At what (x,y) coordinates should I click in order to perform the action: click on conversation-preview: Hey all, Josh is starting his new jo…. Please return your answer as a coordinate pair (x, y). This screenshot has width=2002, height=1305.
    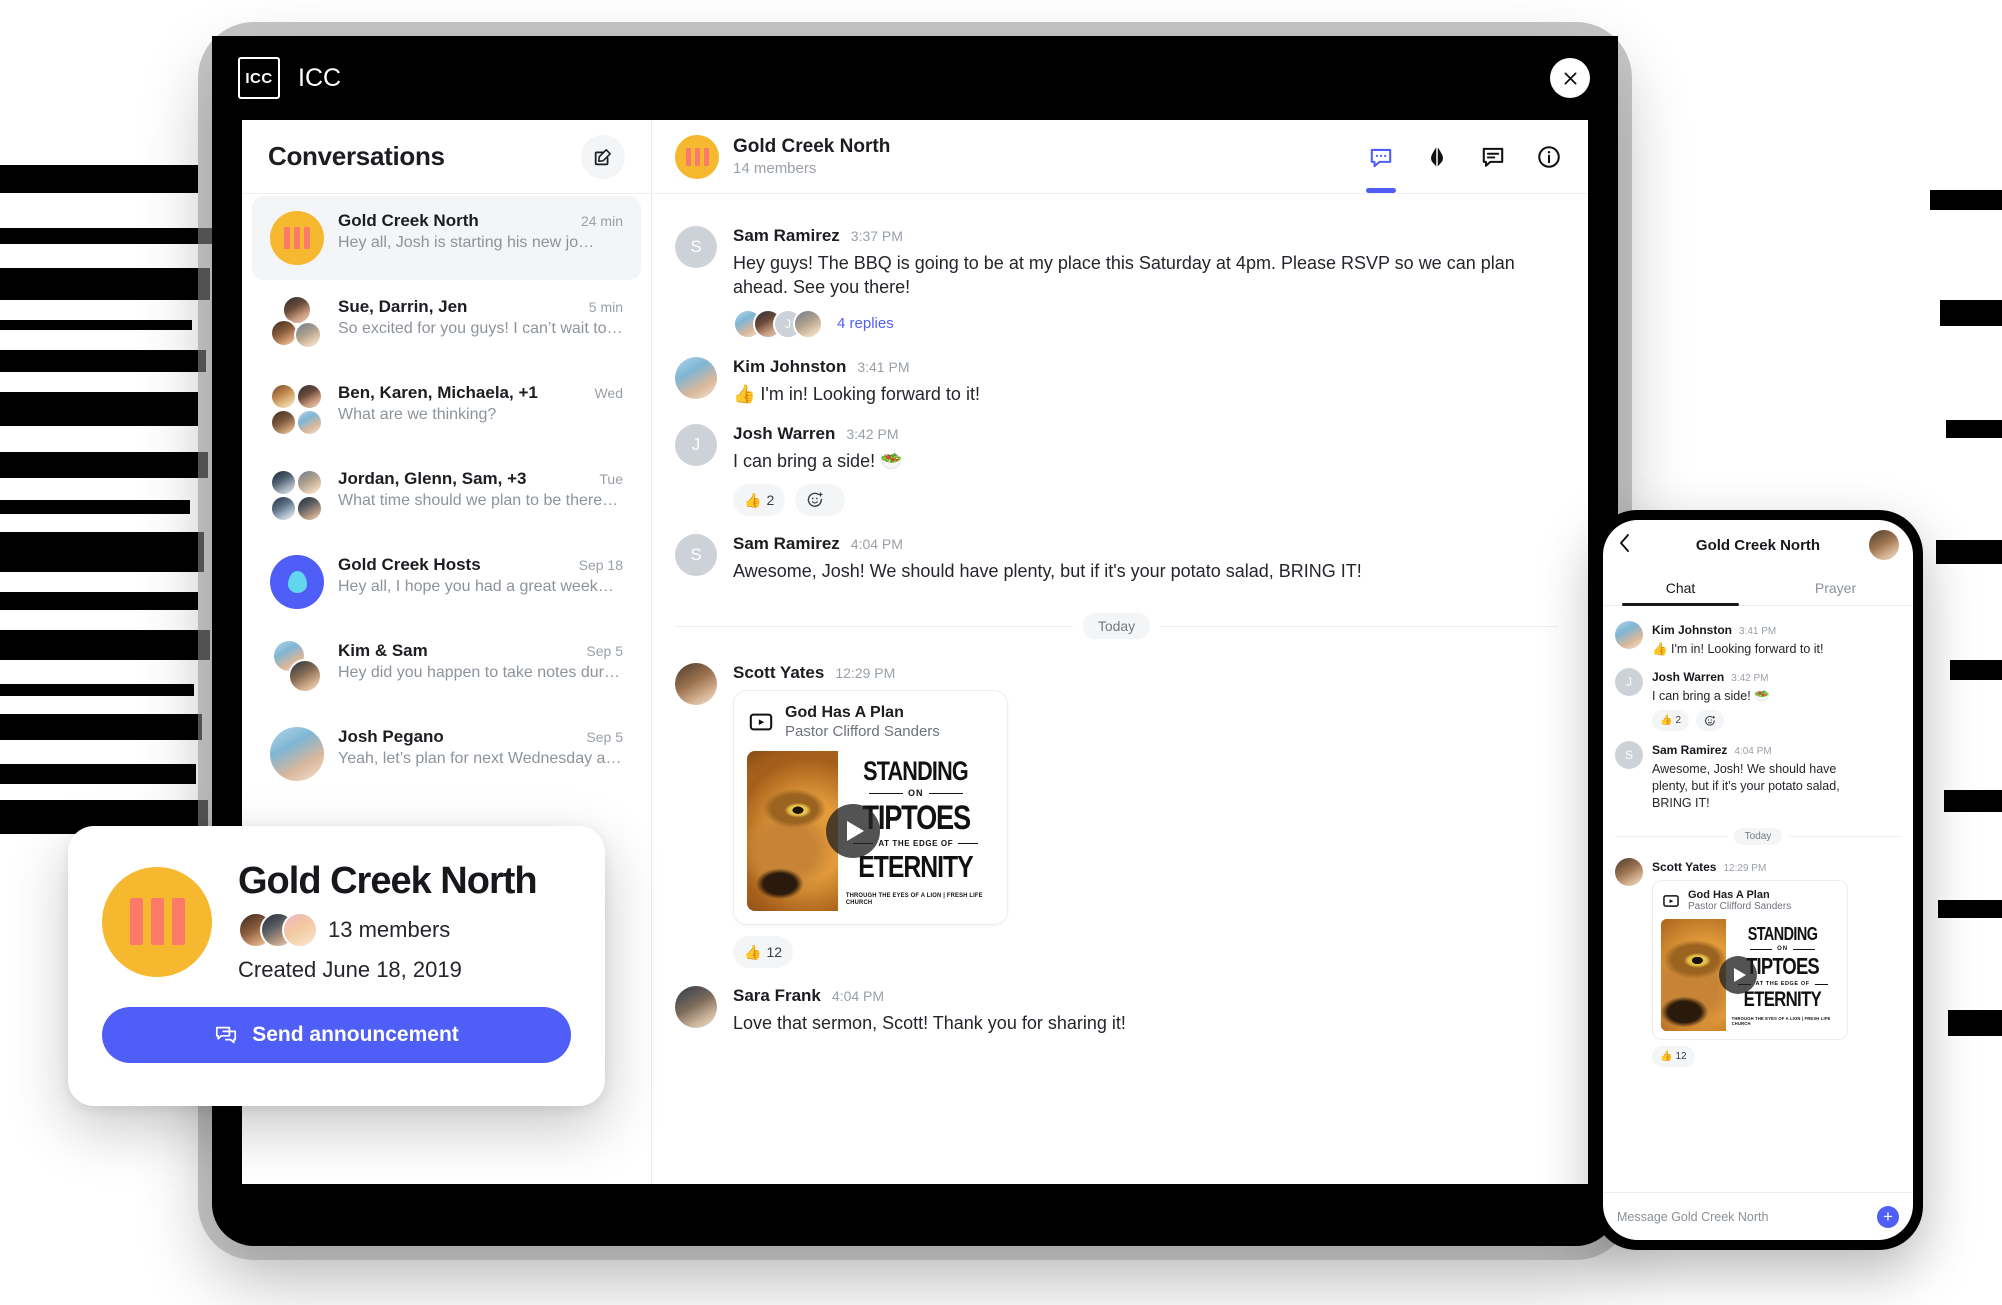
    Looking at the image, I should click on (466, 242).